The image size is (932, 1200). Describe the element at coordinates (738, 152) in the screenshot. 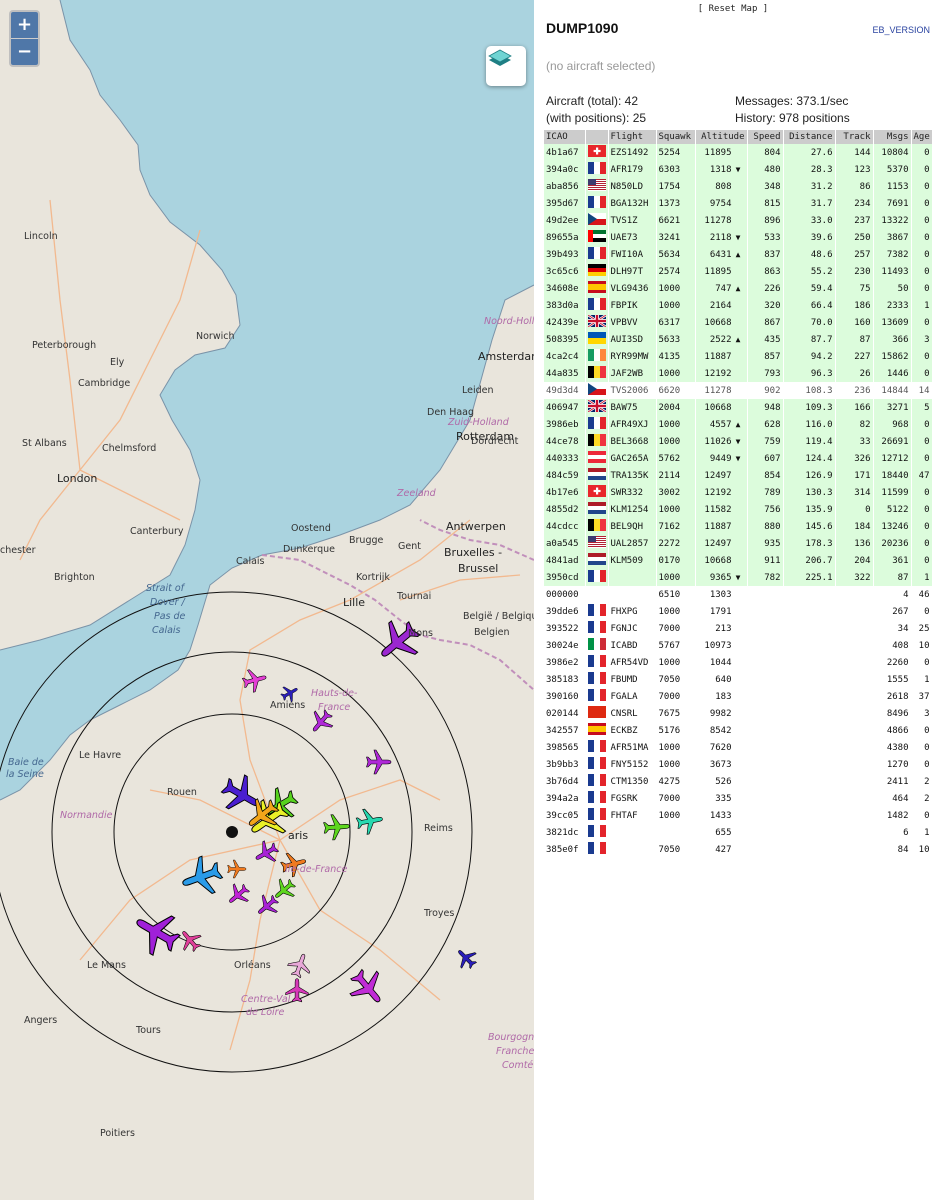

I see `table-row: 4b1a67 EZS1492 5254 11895 804 27.6 144 10804 0` at that location.